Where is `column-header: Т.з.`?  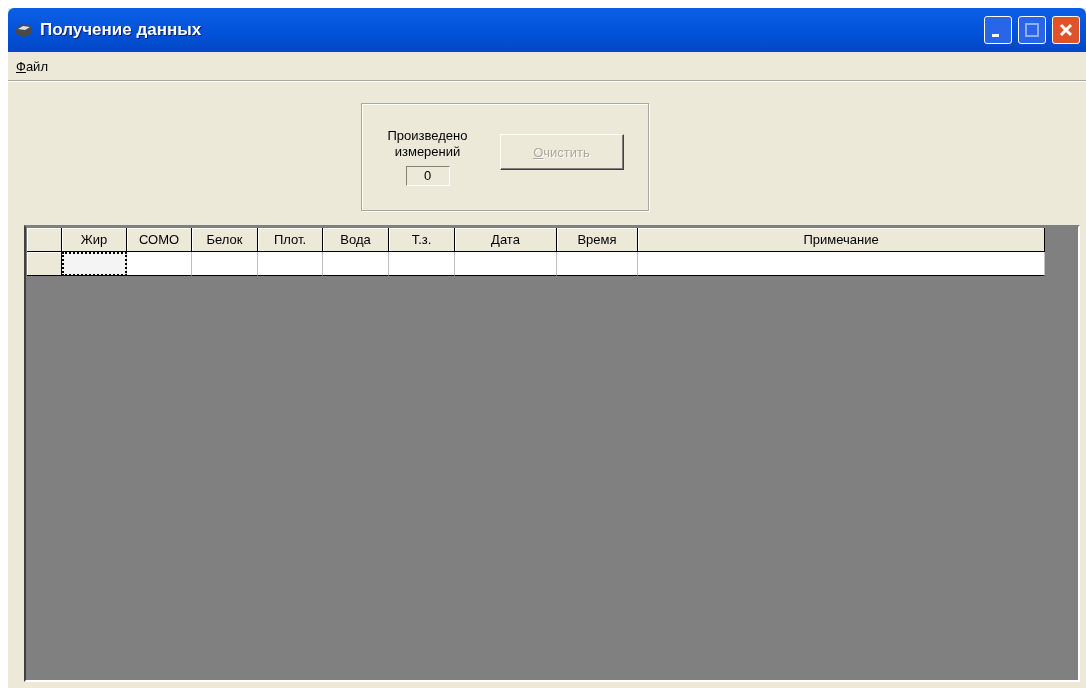 column-header: Т.з. is located at coordinates (422, 240).